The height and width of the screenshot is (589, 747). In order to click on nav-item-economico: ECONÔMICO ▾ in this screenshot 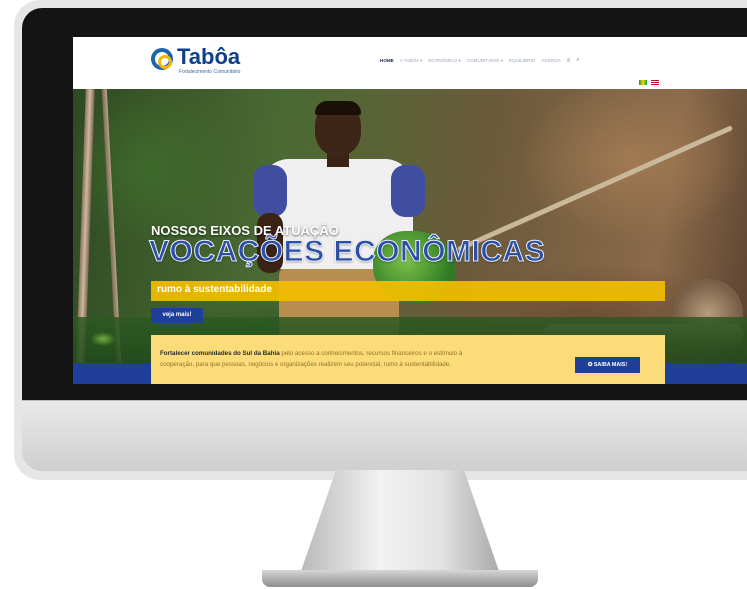, I will do `click(444, 61)`.